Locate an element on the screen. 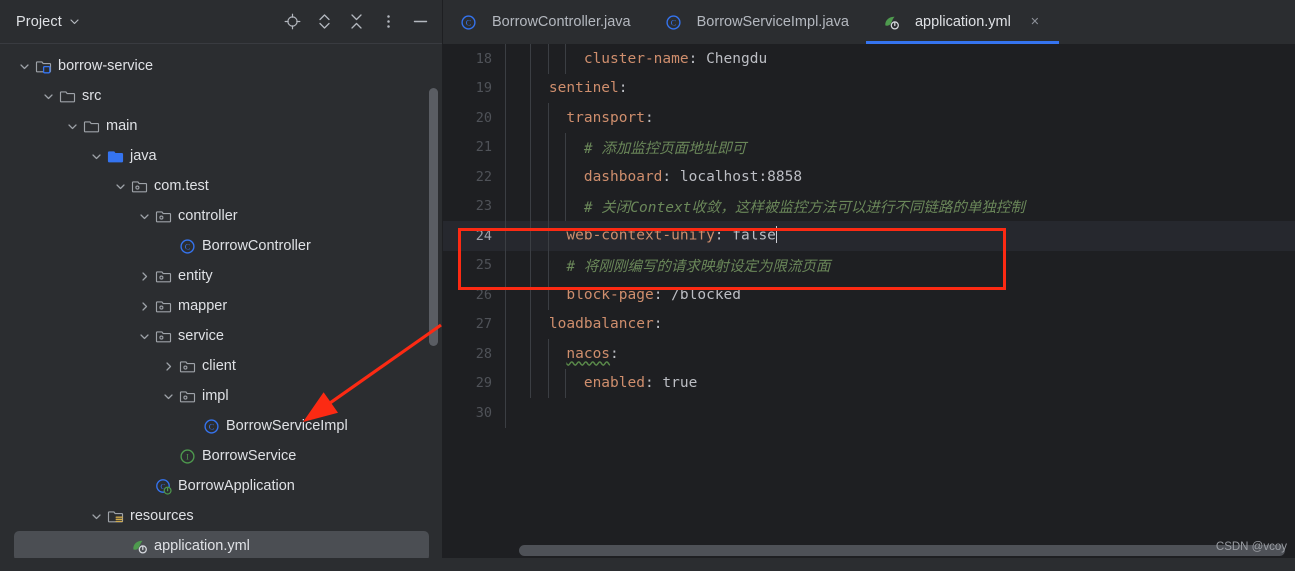  tree-item: mapper is located at coordinates (221, 306).